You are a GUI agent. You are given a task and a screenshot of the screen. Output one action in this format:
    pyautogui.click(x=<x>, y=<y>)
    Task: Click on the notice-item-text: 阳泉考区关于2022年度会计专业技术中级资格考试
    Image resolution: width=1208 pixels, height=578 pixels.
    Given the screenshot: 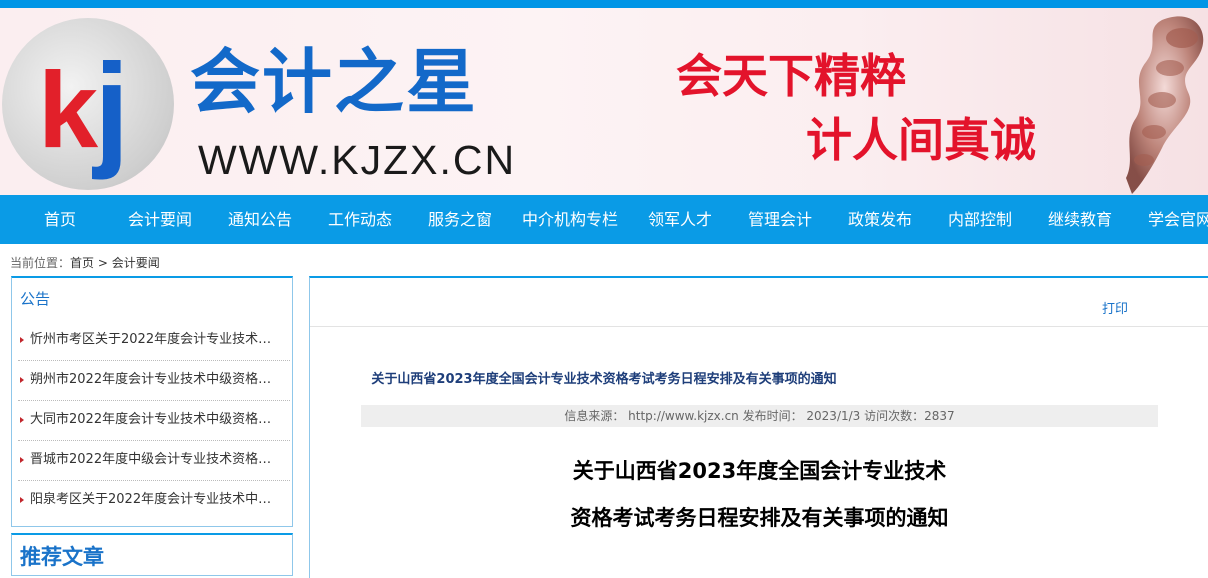 What is the action you would take?
    pyautogui.click(x=157, y=499)
    